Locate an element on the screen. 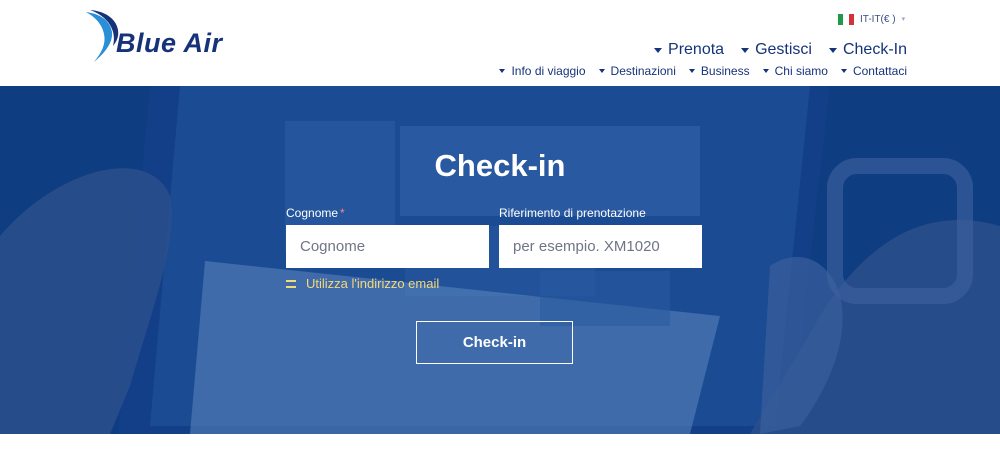 This screenshot has height=461, width=1000. nav-info-di-viaggio: Info di viaggio is located at coordinates (542, 71).